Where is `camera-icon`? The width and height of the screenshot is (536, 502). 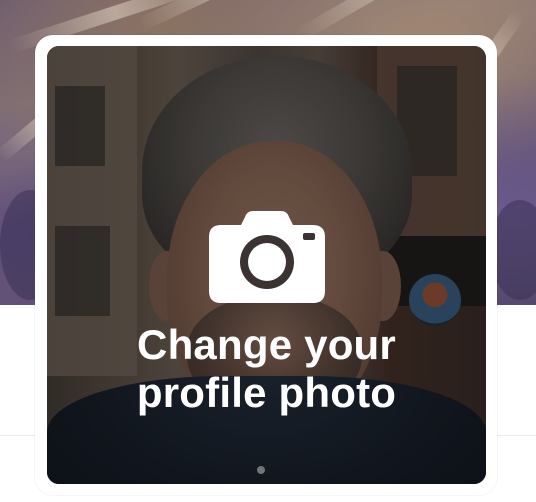 camera-icon is located at coordinates (267, 257).